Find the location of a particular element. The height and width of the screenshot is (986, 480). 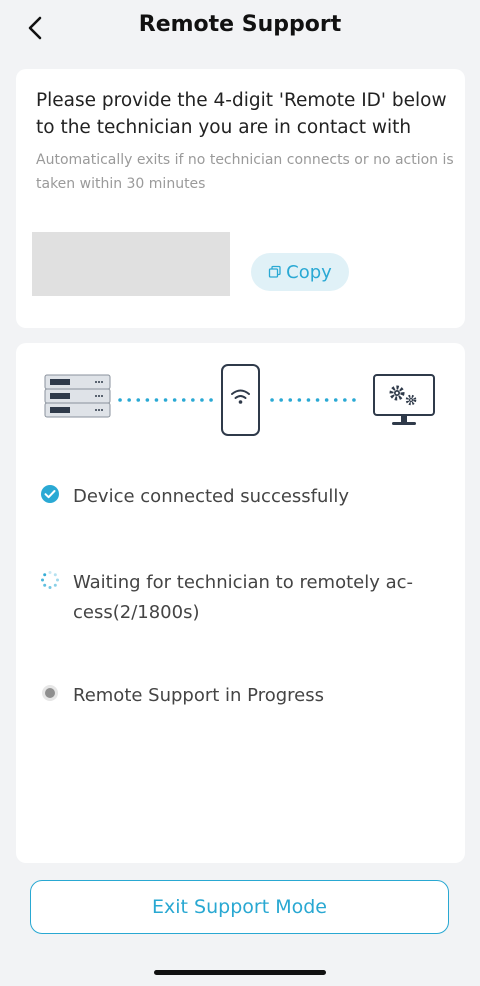

radio-dot-icon is located at coordinates (50, 693).